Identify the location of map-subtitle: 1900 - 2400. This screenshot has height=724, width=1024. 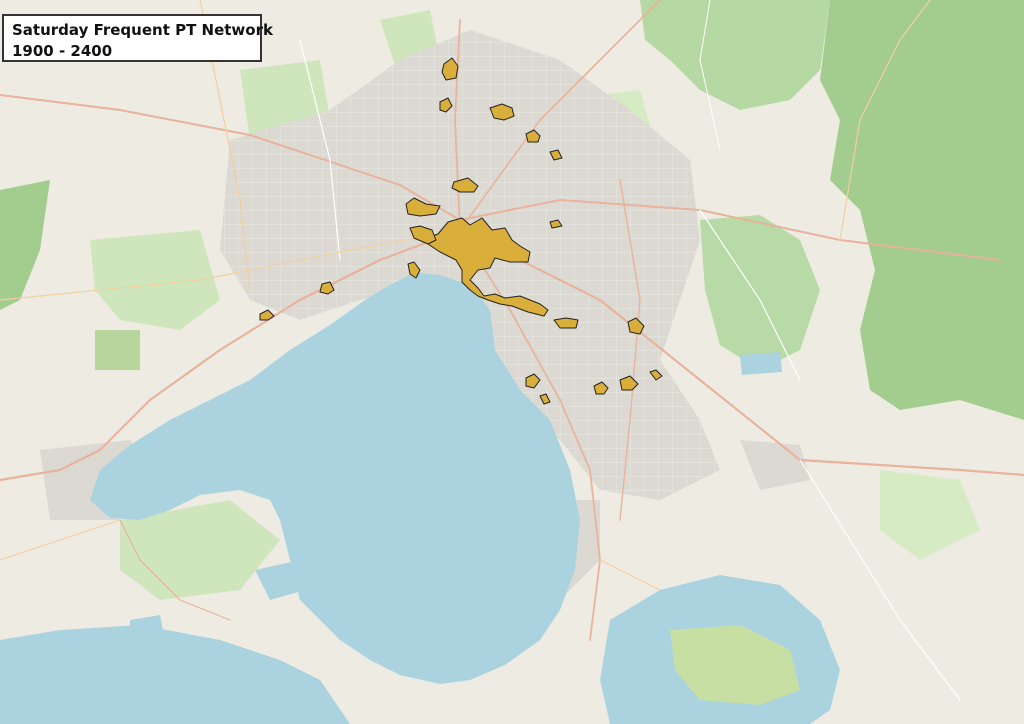
(62, 51).